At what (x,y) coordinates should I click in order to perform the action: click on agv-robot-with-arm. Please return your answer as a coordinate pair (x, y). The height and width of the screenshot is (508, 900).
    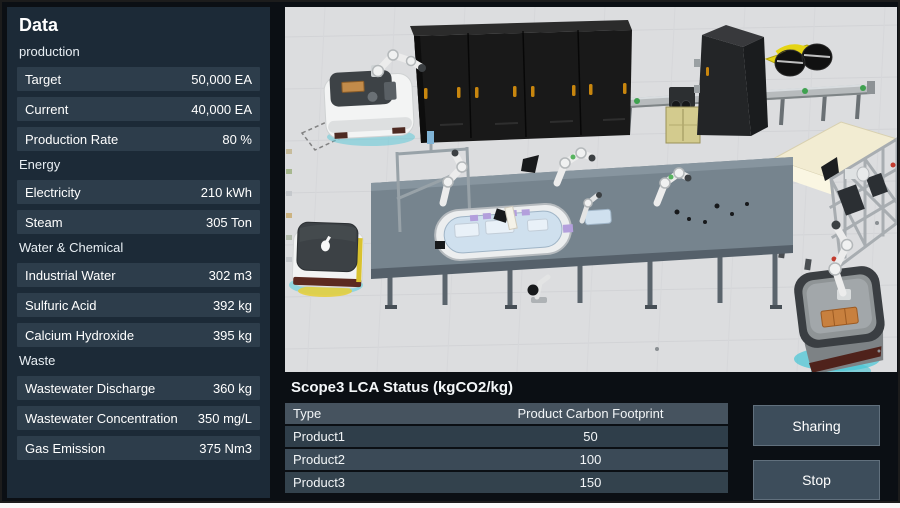
    Looking at the image, I should click on (374, 97).